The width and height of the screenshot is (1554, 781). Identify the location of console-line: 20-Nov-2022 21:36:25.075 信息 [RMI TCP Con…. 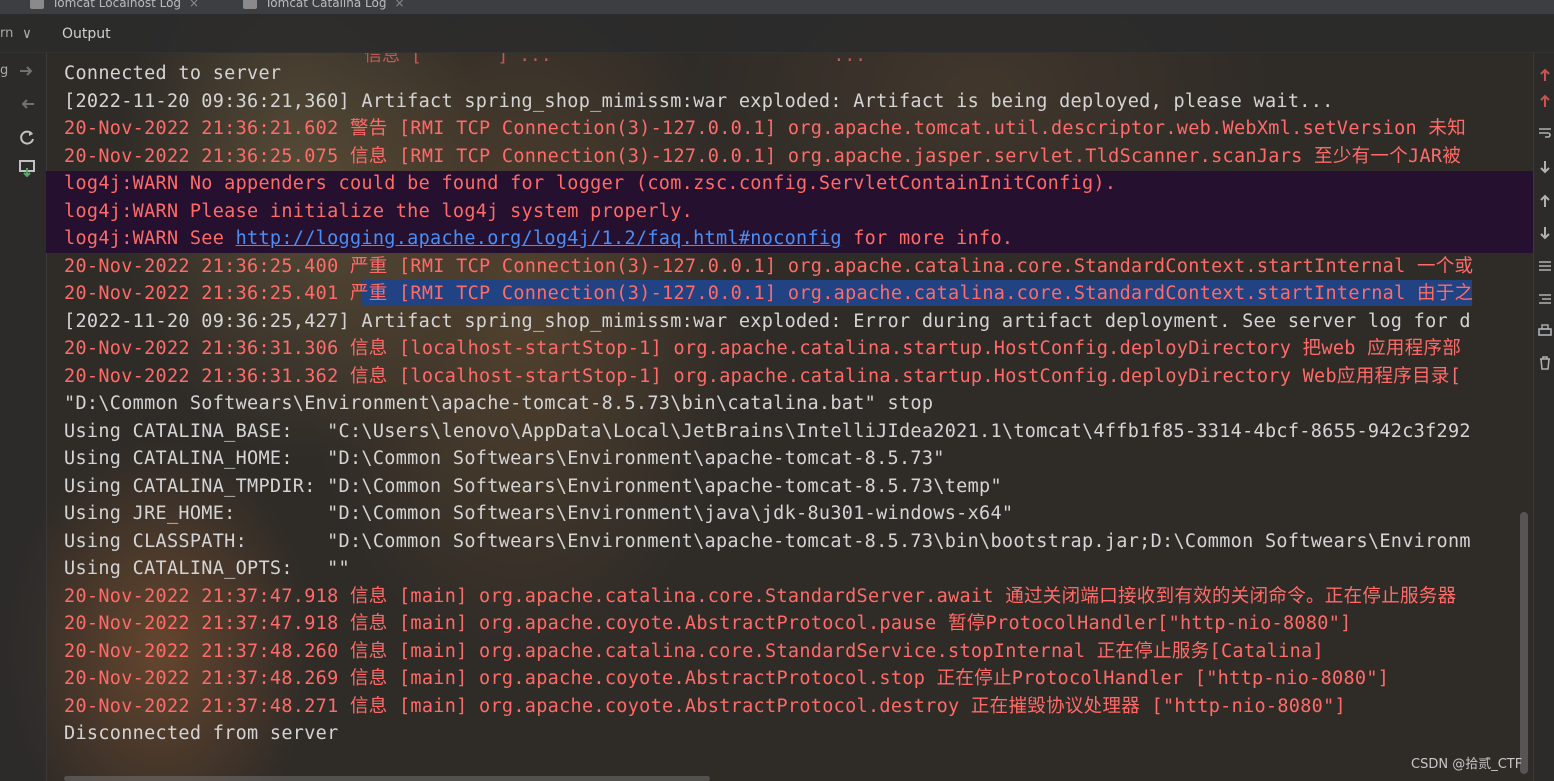
(762, 156).